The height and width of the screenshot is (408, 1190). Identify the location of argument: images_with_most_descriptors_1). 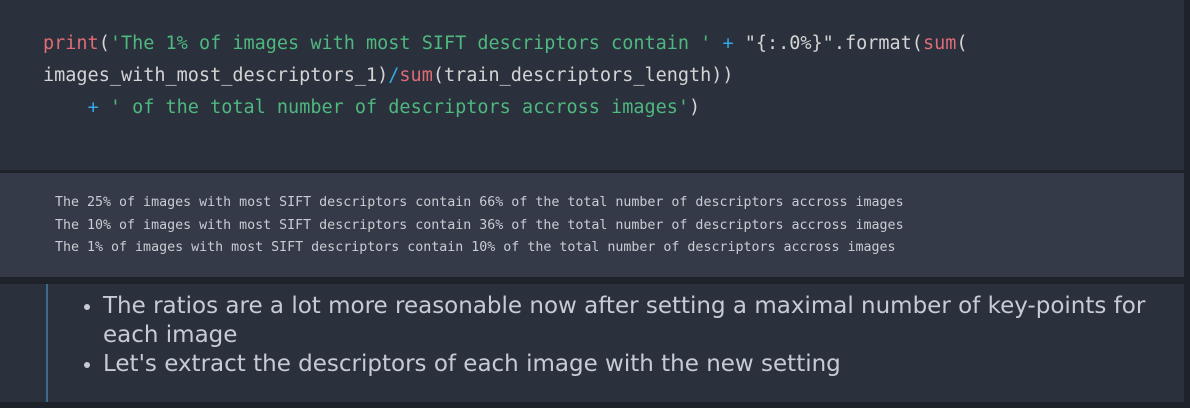
(216, 75).